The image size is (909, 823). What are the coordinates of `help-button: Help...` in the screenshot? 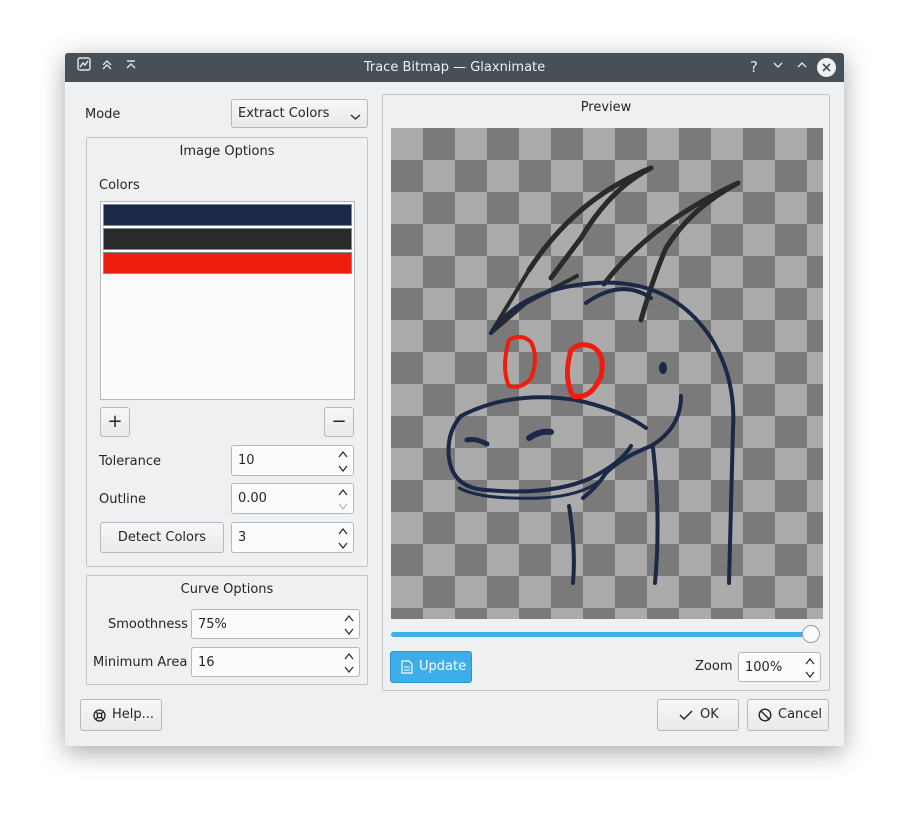 It's located at (121, 715).